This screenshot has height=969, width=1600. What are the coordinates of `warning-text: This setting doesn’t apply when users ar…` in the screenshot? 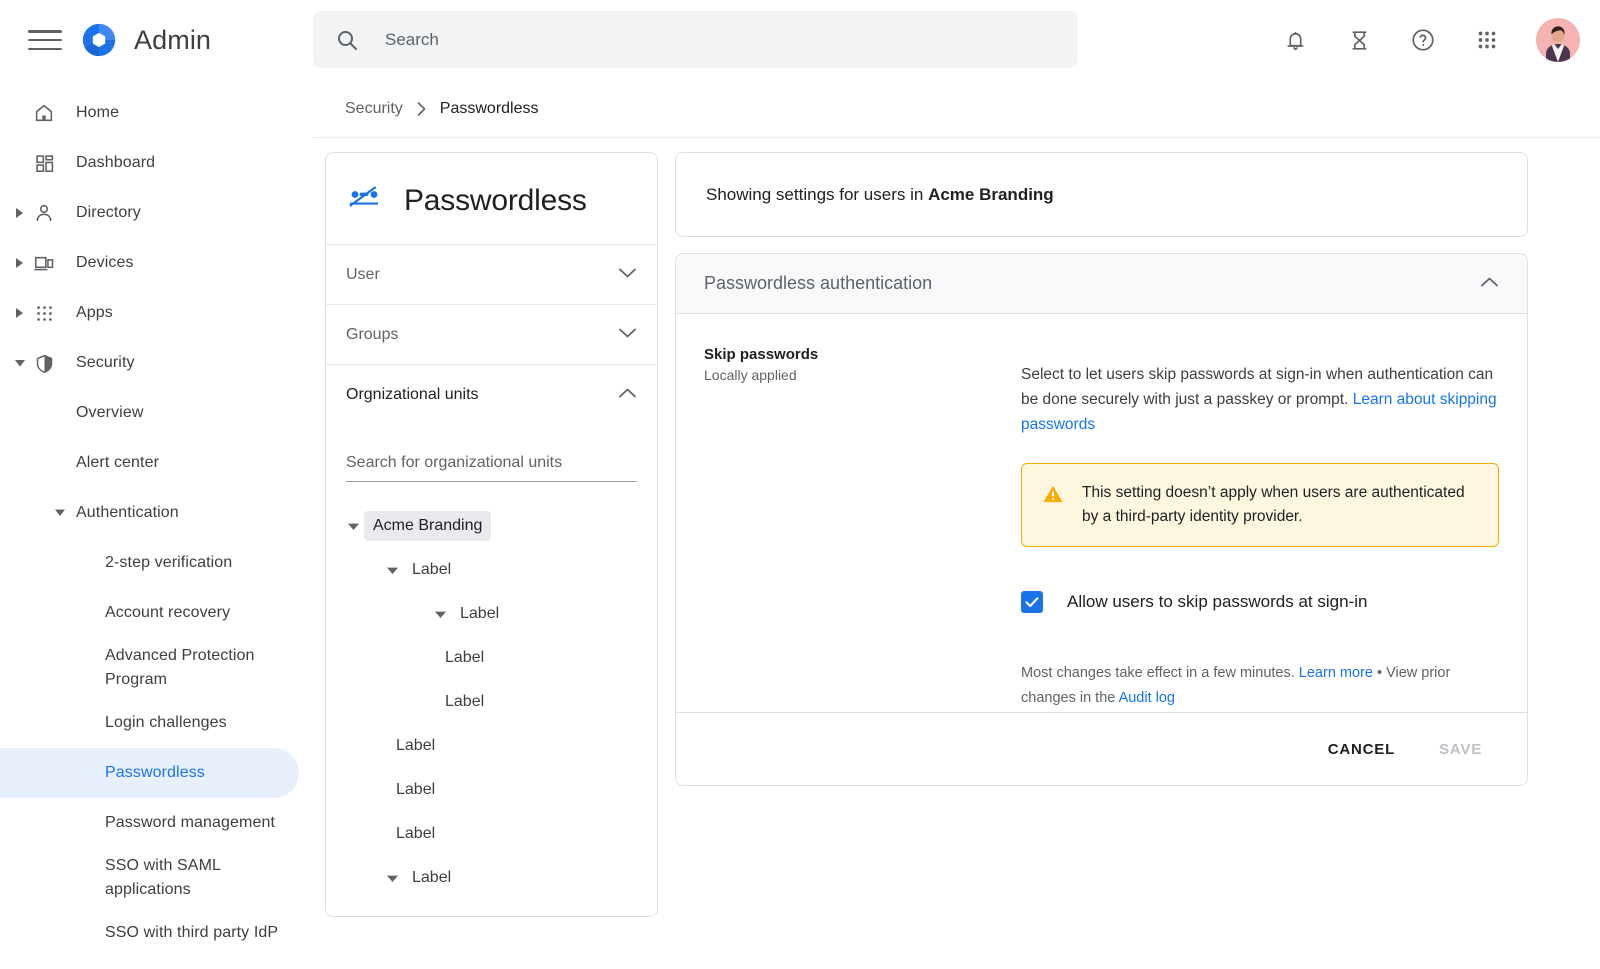 It's located at (1273, 504).